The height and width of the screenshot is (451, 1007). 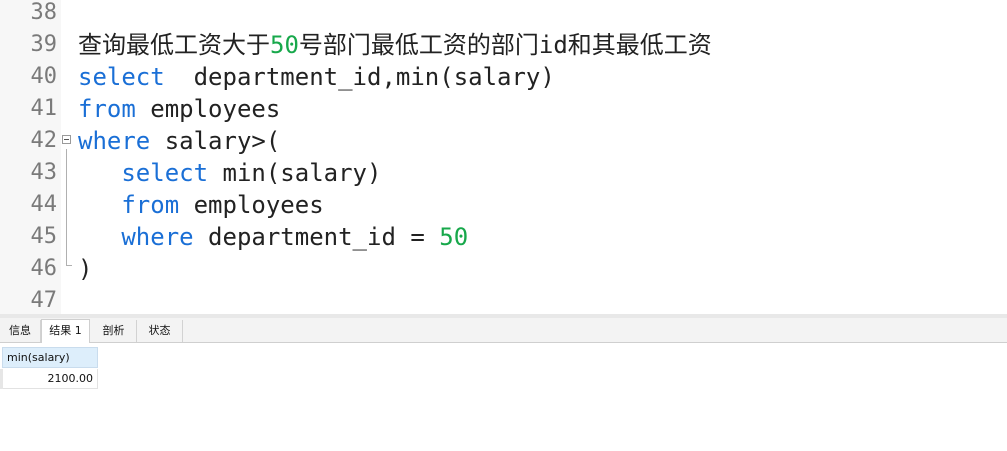 I want to click on fold-guide-line, so click(x=66, y=207).